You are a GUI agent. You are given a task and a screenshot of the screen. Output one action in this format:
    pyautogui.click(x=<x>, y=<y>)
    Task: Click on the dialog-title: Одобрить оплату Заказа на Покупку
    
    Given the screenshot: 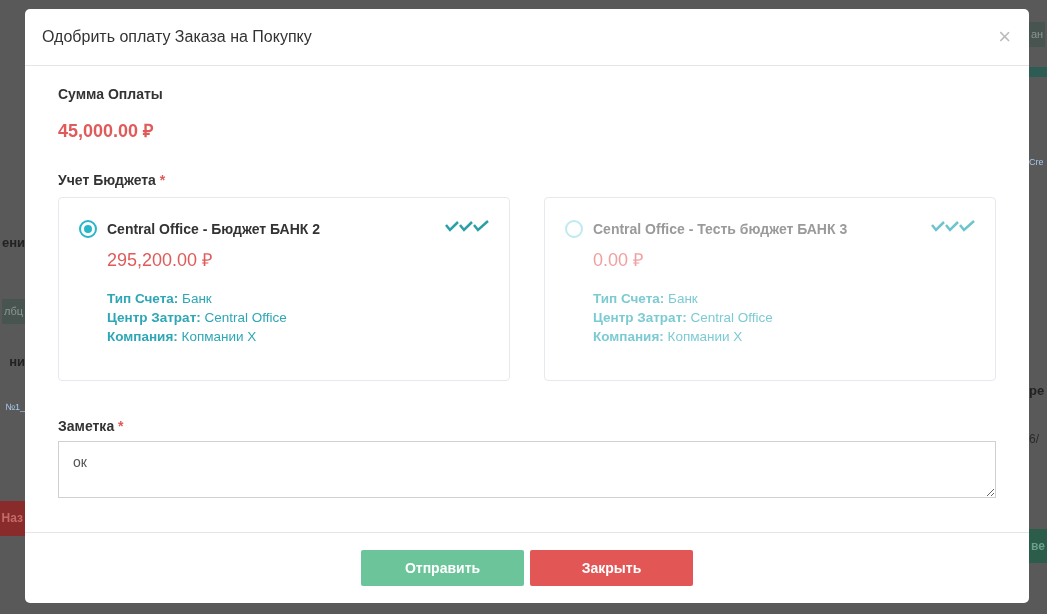 What is the action you would take?
    pyautogui.click(x=177, y=37)
    